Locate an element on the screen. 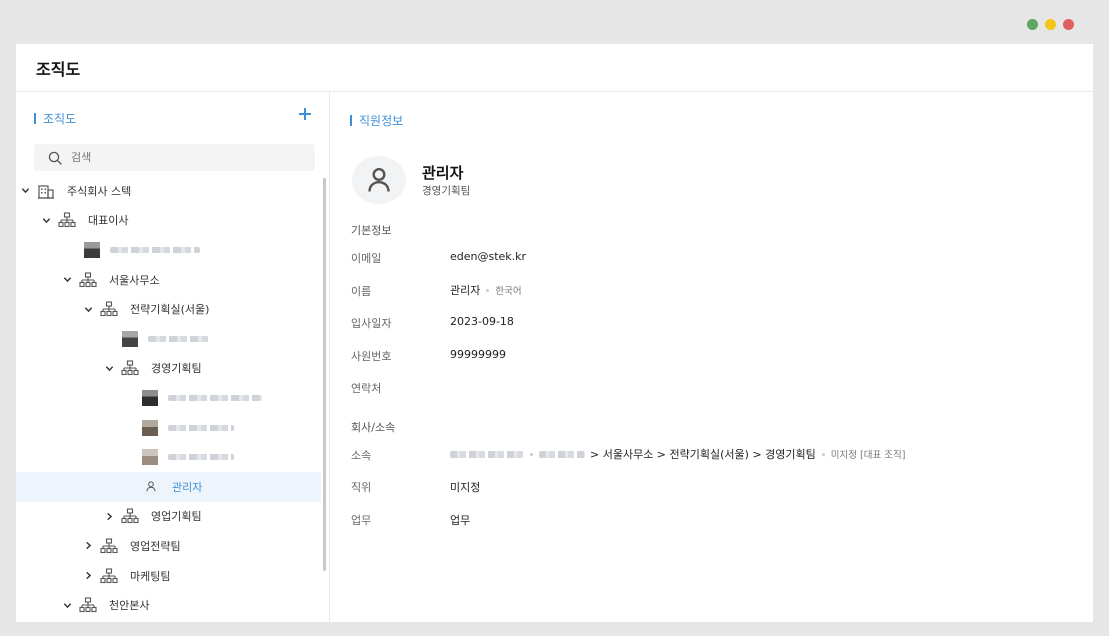 The width and height of the screenshot is (1109, 636). tree-node-label: 천안본사 is located at coordinates (129, 606).